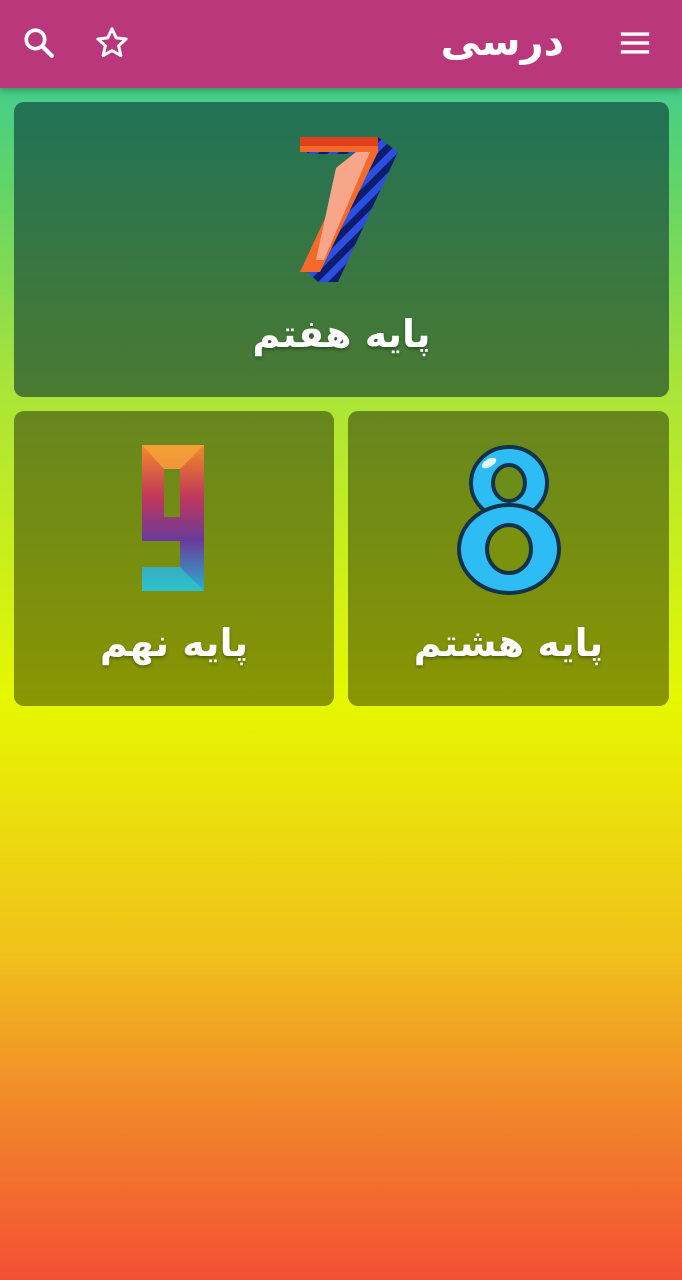 This screenshot has width=682, height=1280. I want to click on digit-8-image, so click(509, 520).